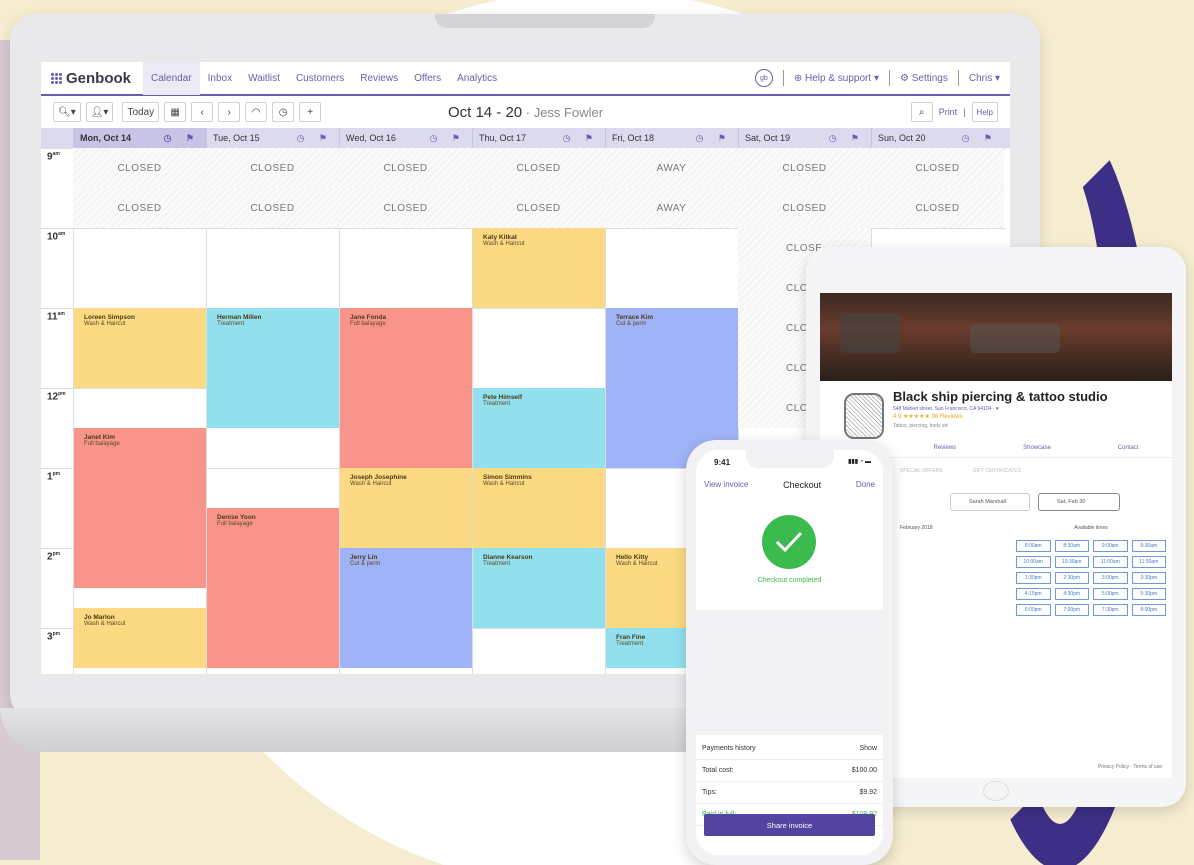  I want to click on gift-certificates-link: GIFT CERTIFICATES, so click(997, 471).